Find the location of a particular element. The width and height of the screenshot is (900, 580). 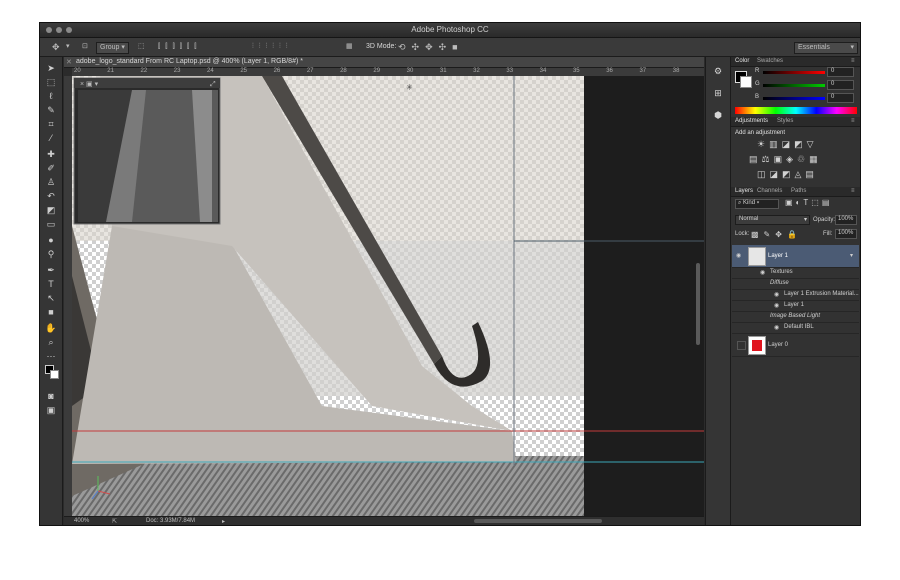

layer-name: Layer 0 is located at coordinates (778, 345).